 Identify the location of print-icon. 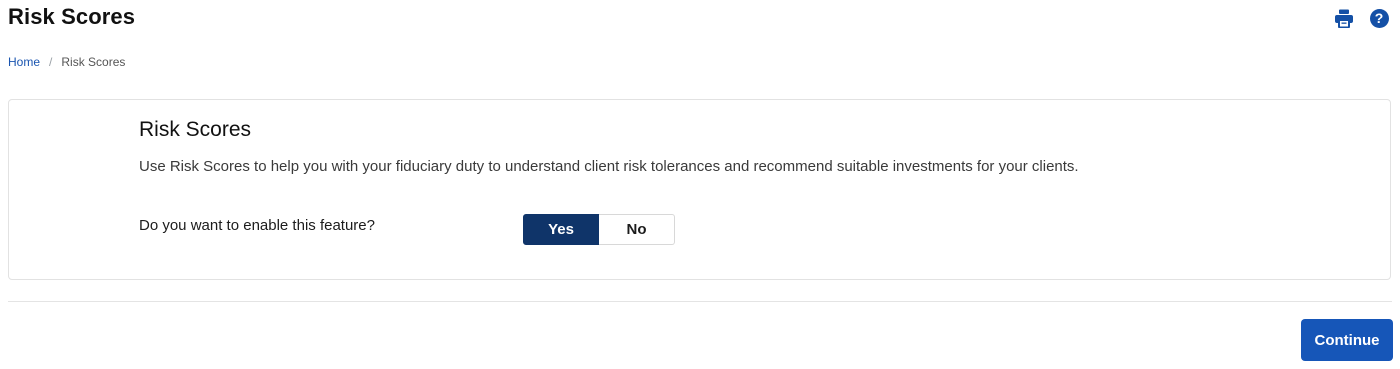
(1344, 18).